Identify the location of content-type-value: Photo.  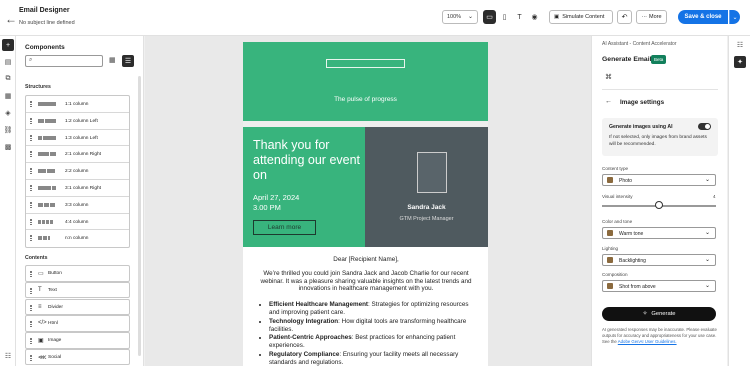
(626, 181).